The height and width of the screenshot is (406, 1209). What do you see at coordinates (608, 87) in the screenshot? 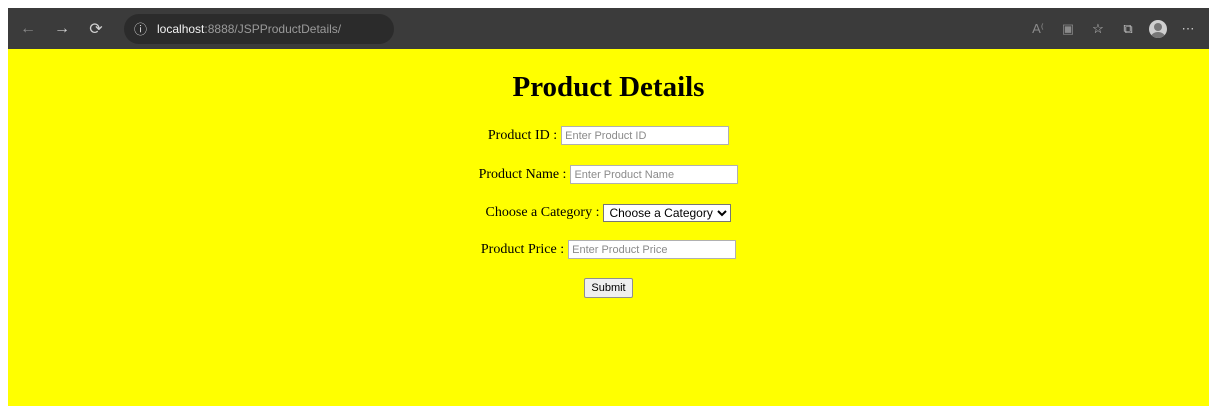
I see `page-title: Product Details` at bounding box center [608, 87].